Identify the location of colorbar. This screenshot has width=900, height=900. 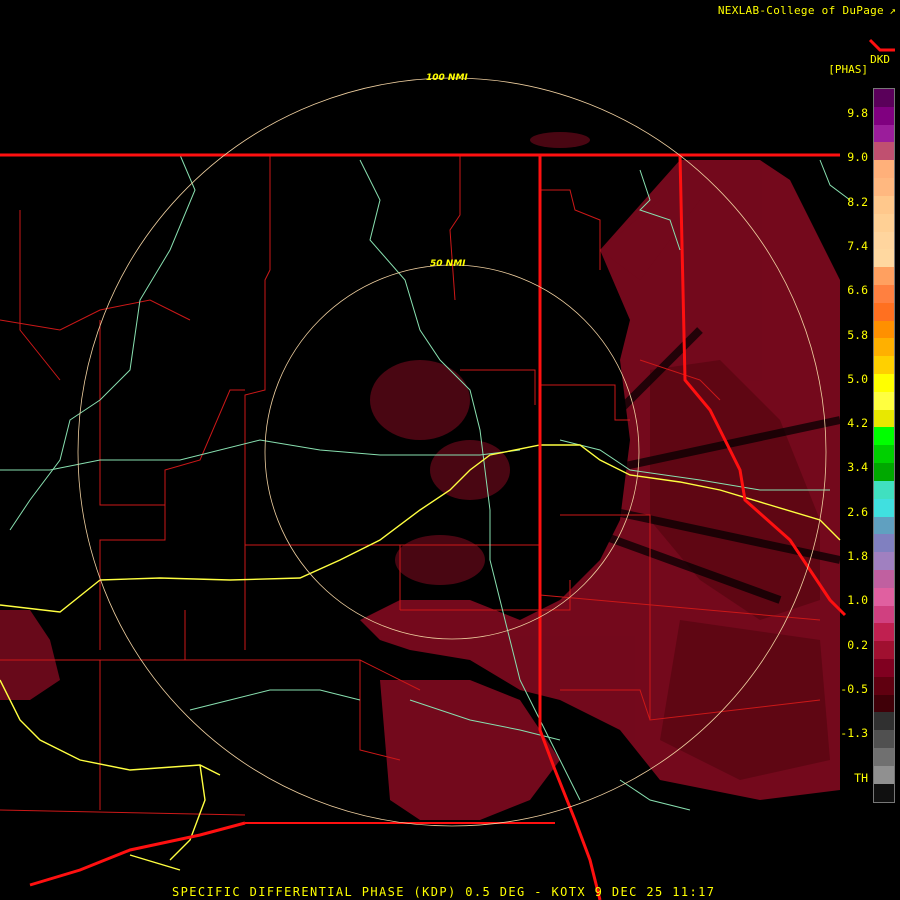
(884, 445).